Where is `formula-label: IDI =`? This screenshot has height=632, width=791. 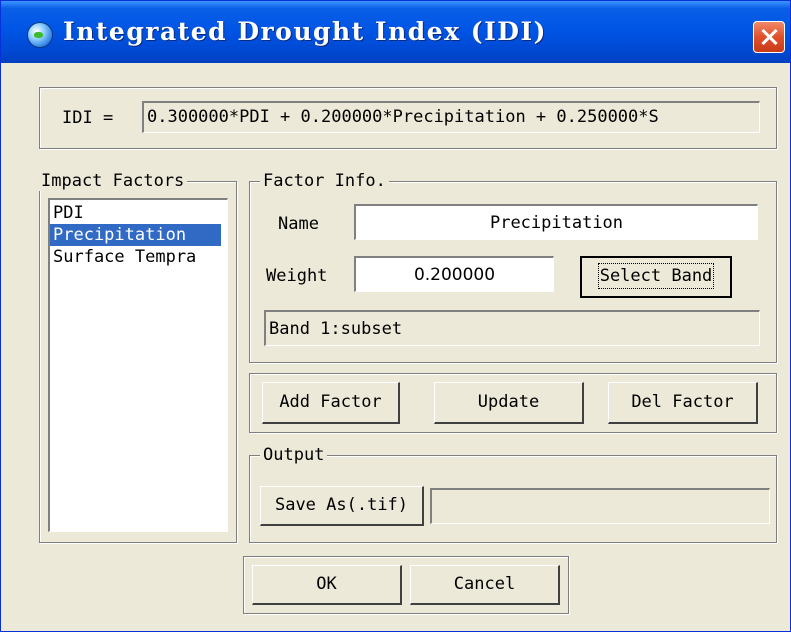
formula-label: IDI = is located at coordinates (88, 118).